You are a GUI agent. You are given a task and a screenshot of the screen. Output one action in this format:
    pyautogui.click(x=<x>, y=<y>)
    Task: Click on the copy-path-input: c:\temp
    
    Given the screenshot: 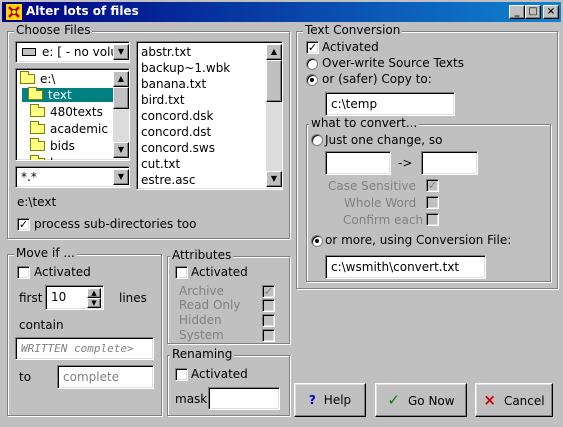 What is the action you would take?
    pyautogui.click(x=390, y=104)
    